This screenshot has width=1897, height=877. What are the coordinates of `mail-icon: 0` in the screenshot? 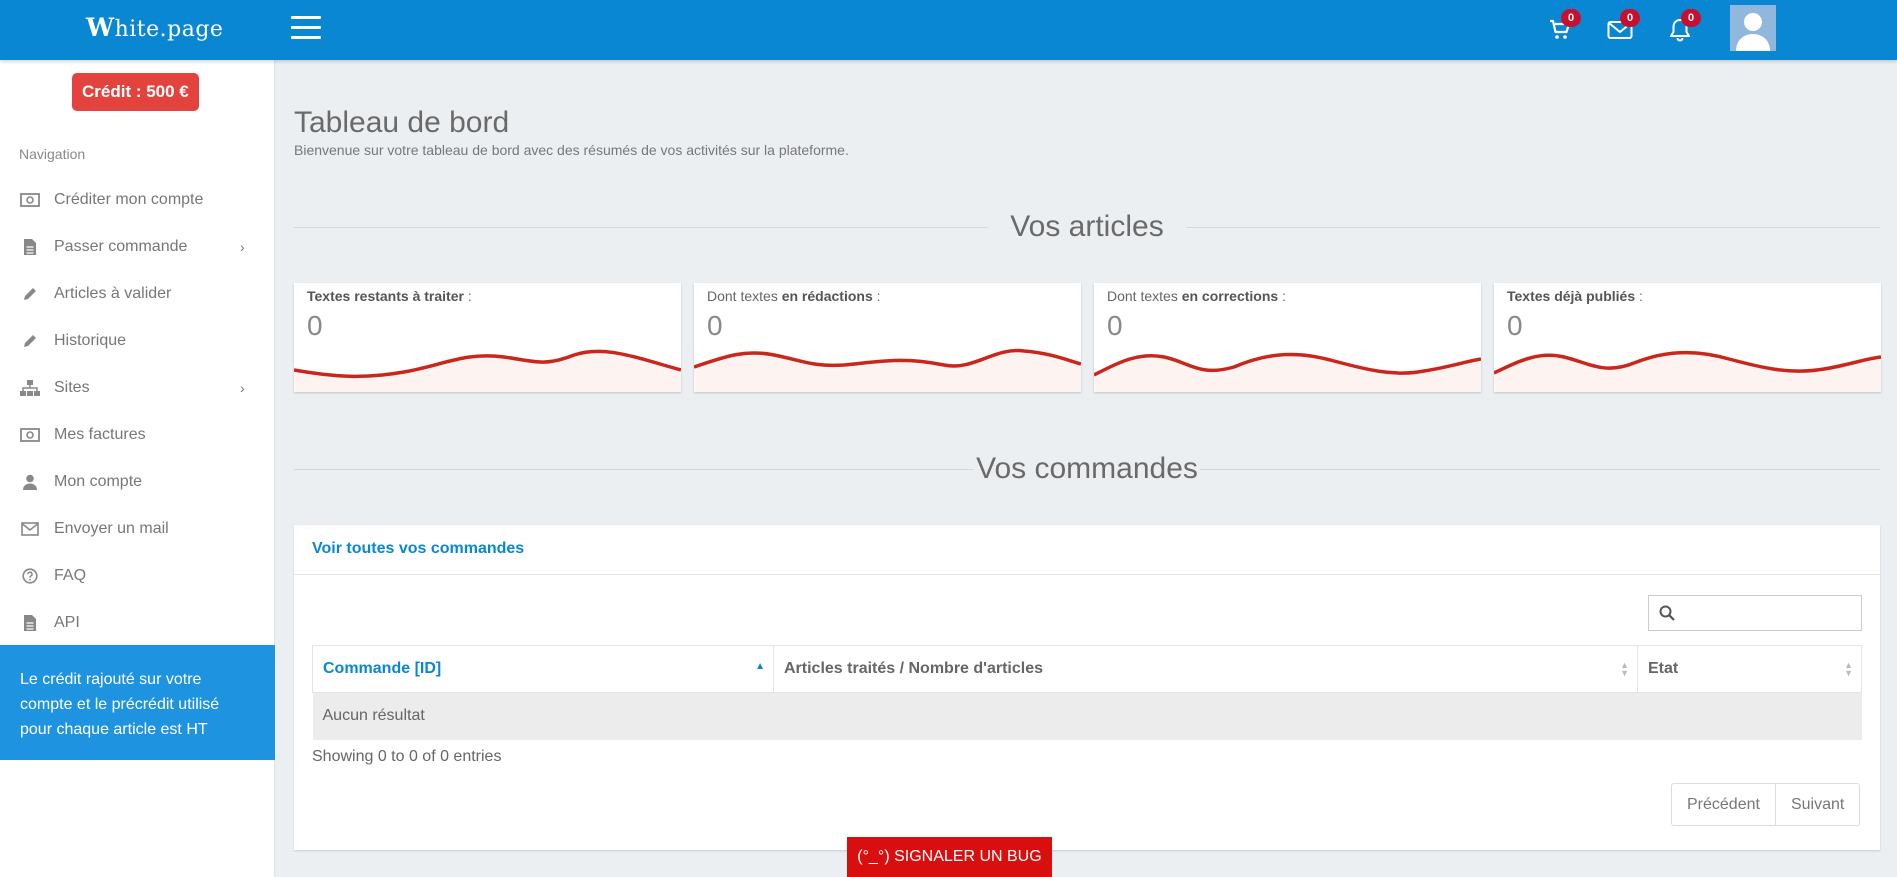 It's located at (1623, 26).